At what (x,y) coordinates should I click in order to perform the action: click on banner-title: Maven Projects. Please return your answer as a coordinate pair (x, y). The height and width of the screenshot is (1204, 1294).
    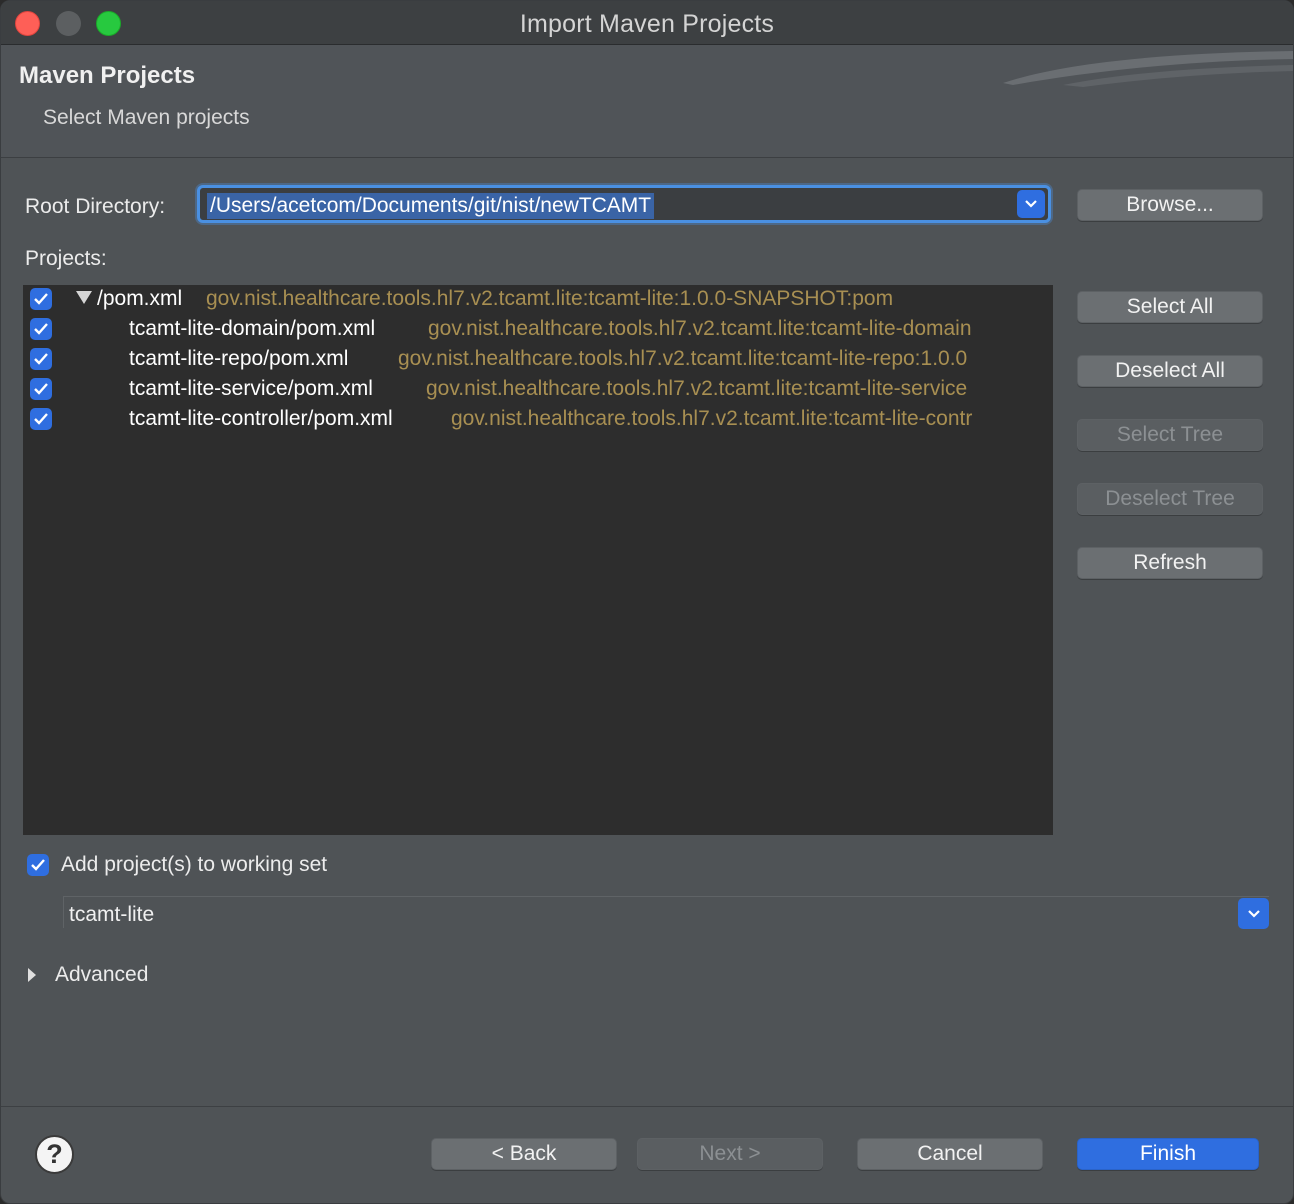
    Looking at the image, I should click on (107, 75).